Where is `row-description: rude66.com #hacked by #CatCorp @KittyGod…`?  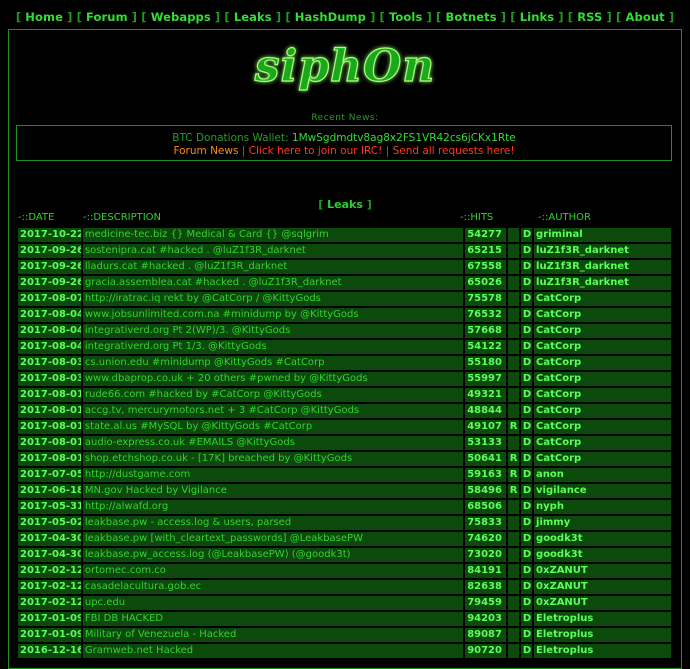 row-description: rude66.com #hacked by #CatCorp @KittyGod… is located at coordinates (273, 395).